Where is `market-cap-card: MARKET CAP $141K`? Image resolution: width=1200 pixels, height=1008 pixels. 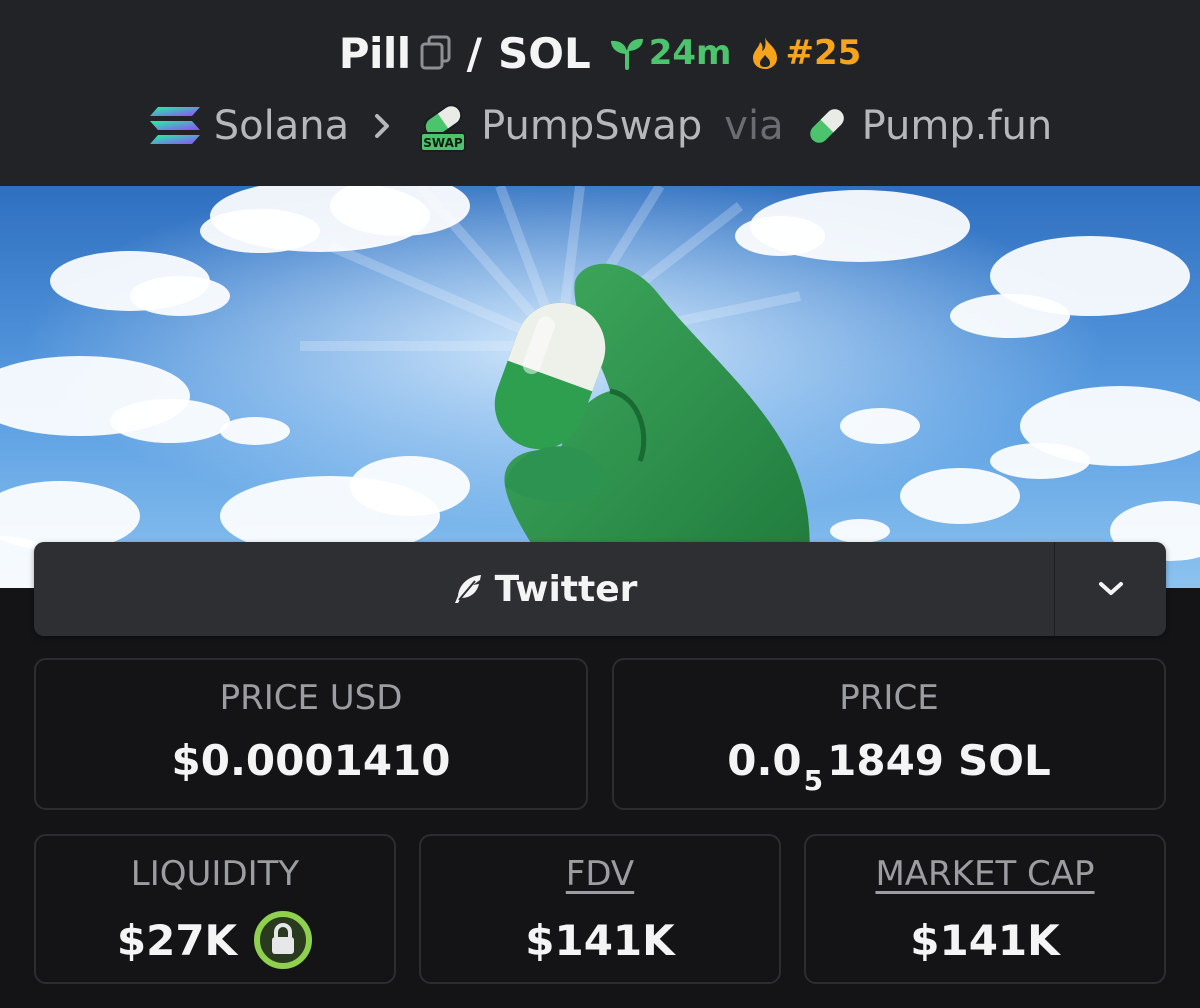
market-cap-card: MARKET CAP $141K is located at coordinates (985, 909).